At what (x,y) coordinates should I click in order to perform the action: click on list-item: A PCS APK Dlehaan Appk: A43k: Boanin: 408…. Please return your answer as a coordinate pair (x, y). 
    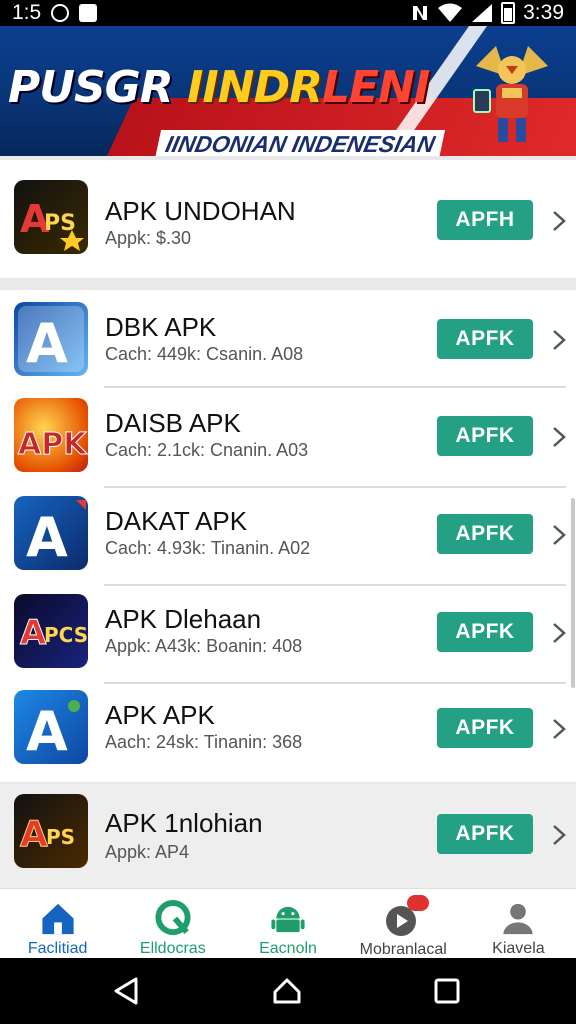
    Looking at the image, I should click on (288, 637).